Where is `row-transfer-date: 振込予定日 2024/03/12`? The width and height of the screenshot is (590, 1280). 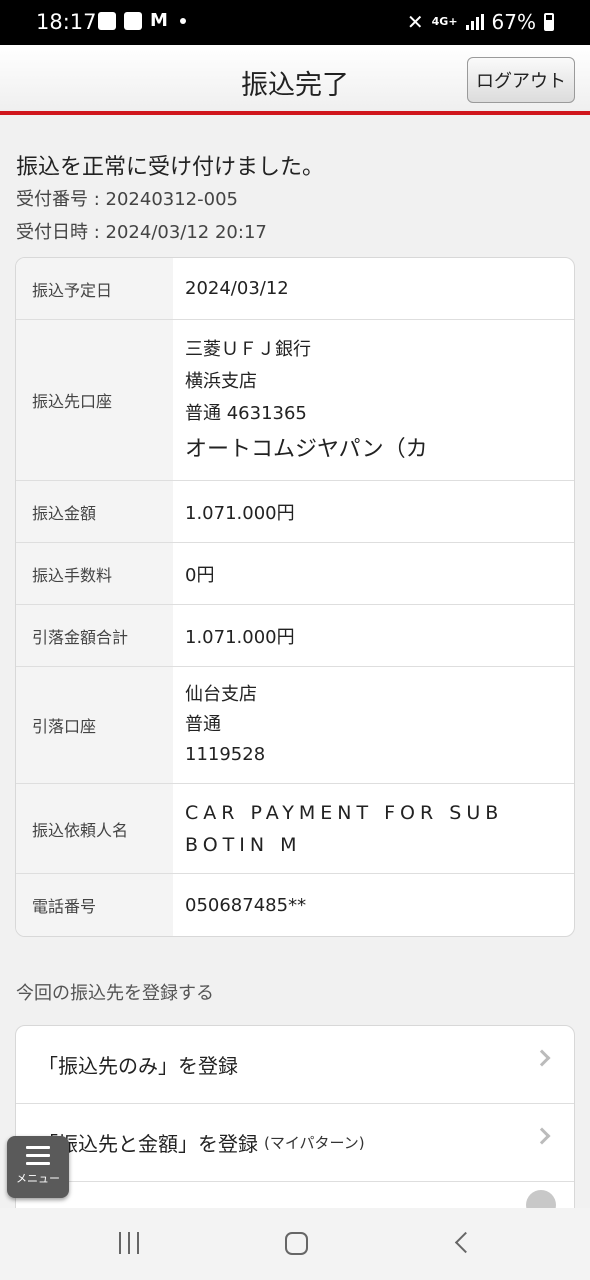
row-transfer-date: 振込予定日 2024/03/12 is located at coordinates (295, 289).